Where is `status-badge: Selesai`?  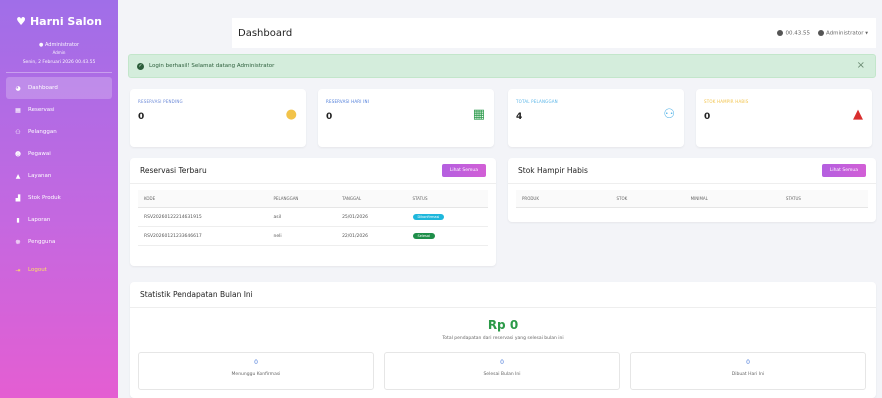
status-badge: Selesai is located at coordinates (423, 236).